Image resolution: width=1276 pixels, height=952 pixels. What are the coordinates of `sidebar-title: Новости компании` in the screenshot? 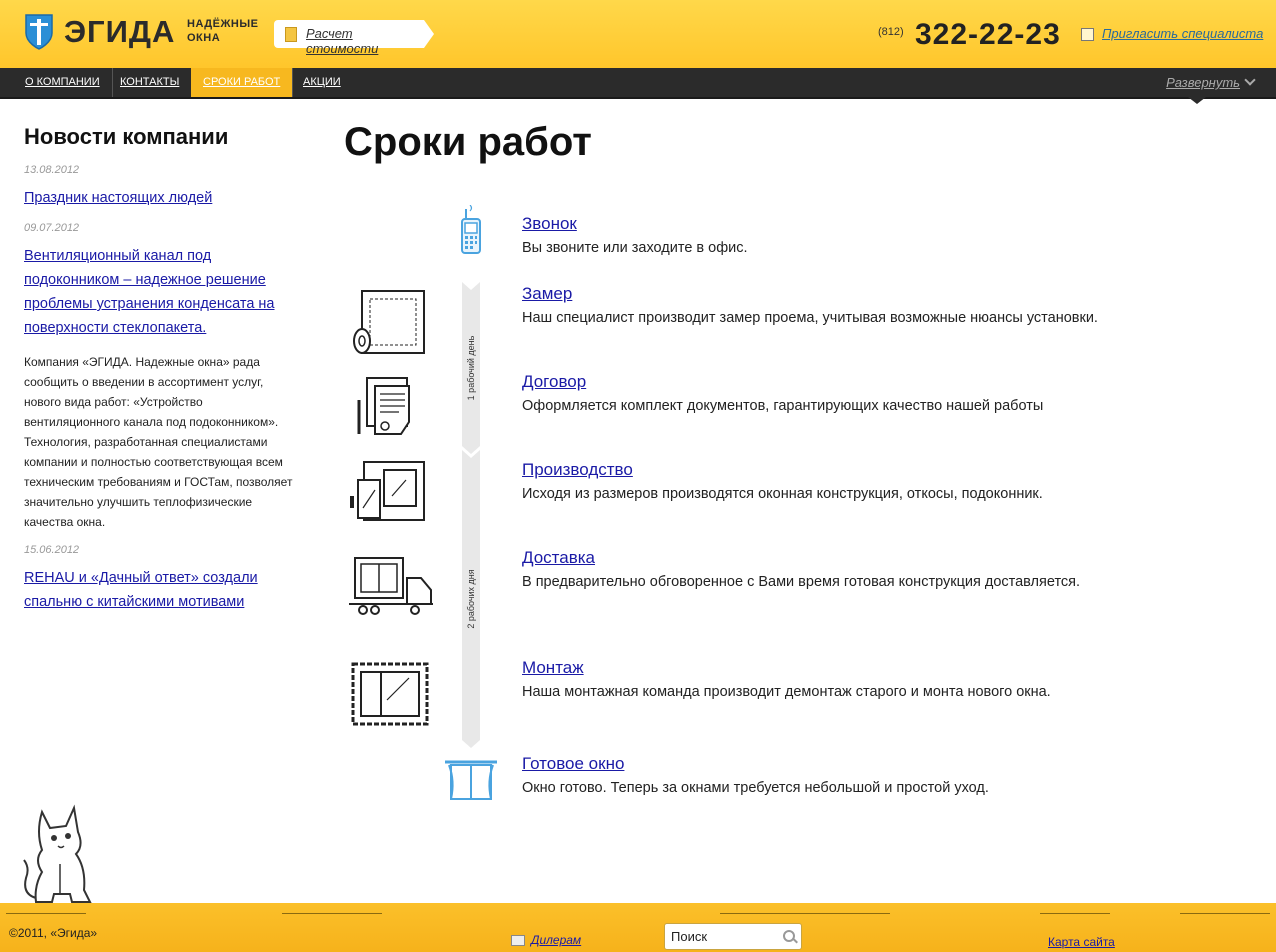 It's located at (126, 136).